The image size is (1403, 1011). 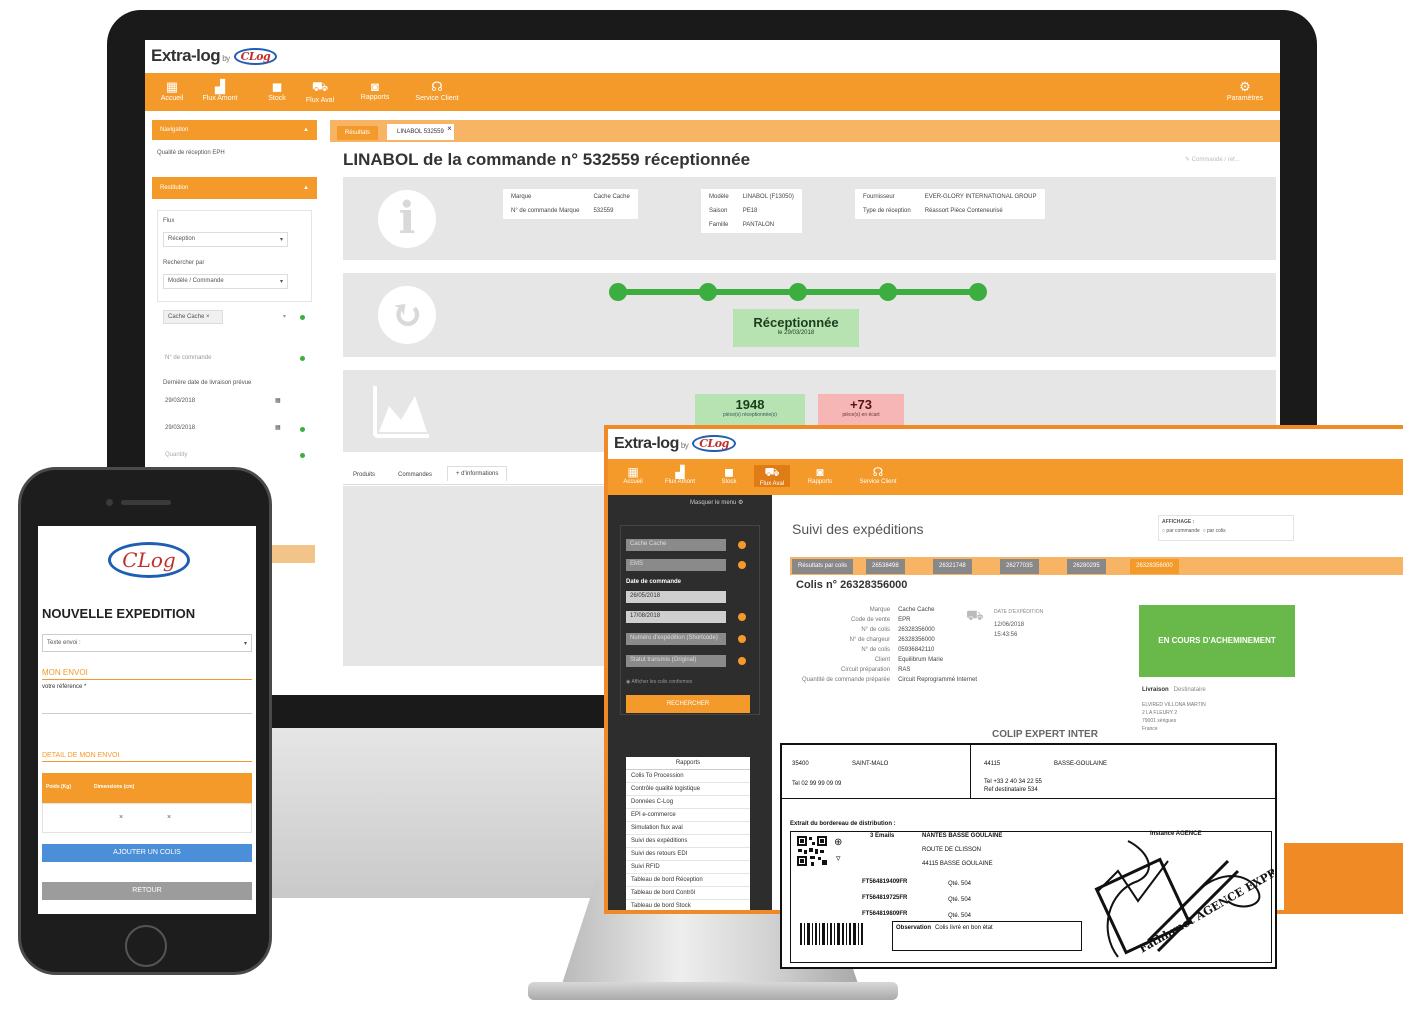 What do you see at coordinates (1154, 566) in the screenshot?
I see `tab-parcel-active: 26328356000` at bounding box center [1154, 566].